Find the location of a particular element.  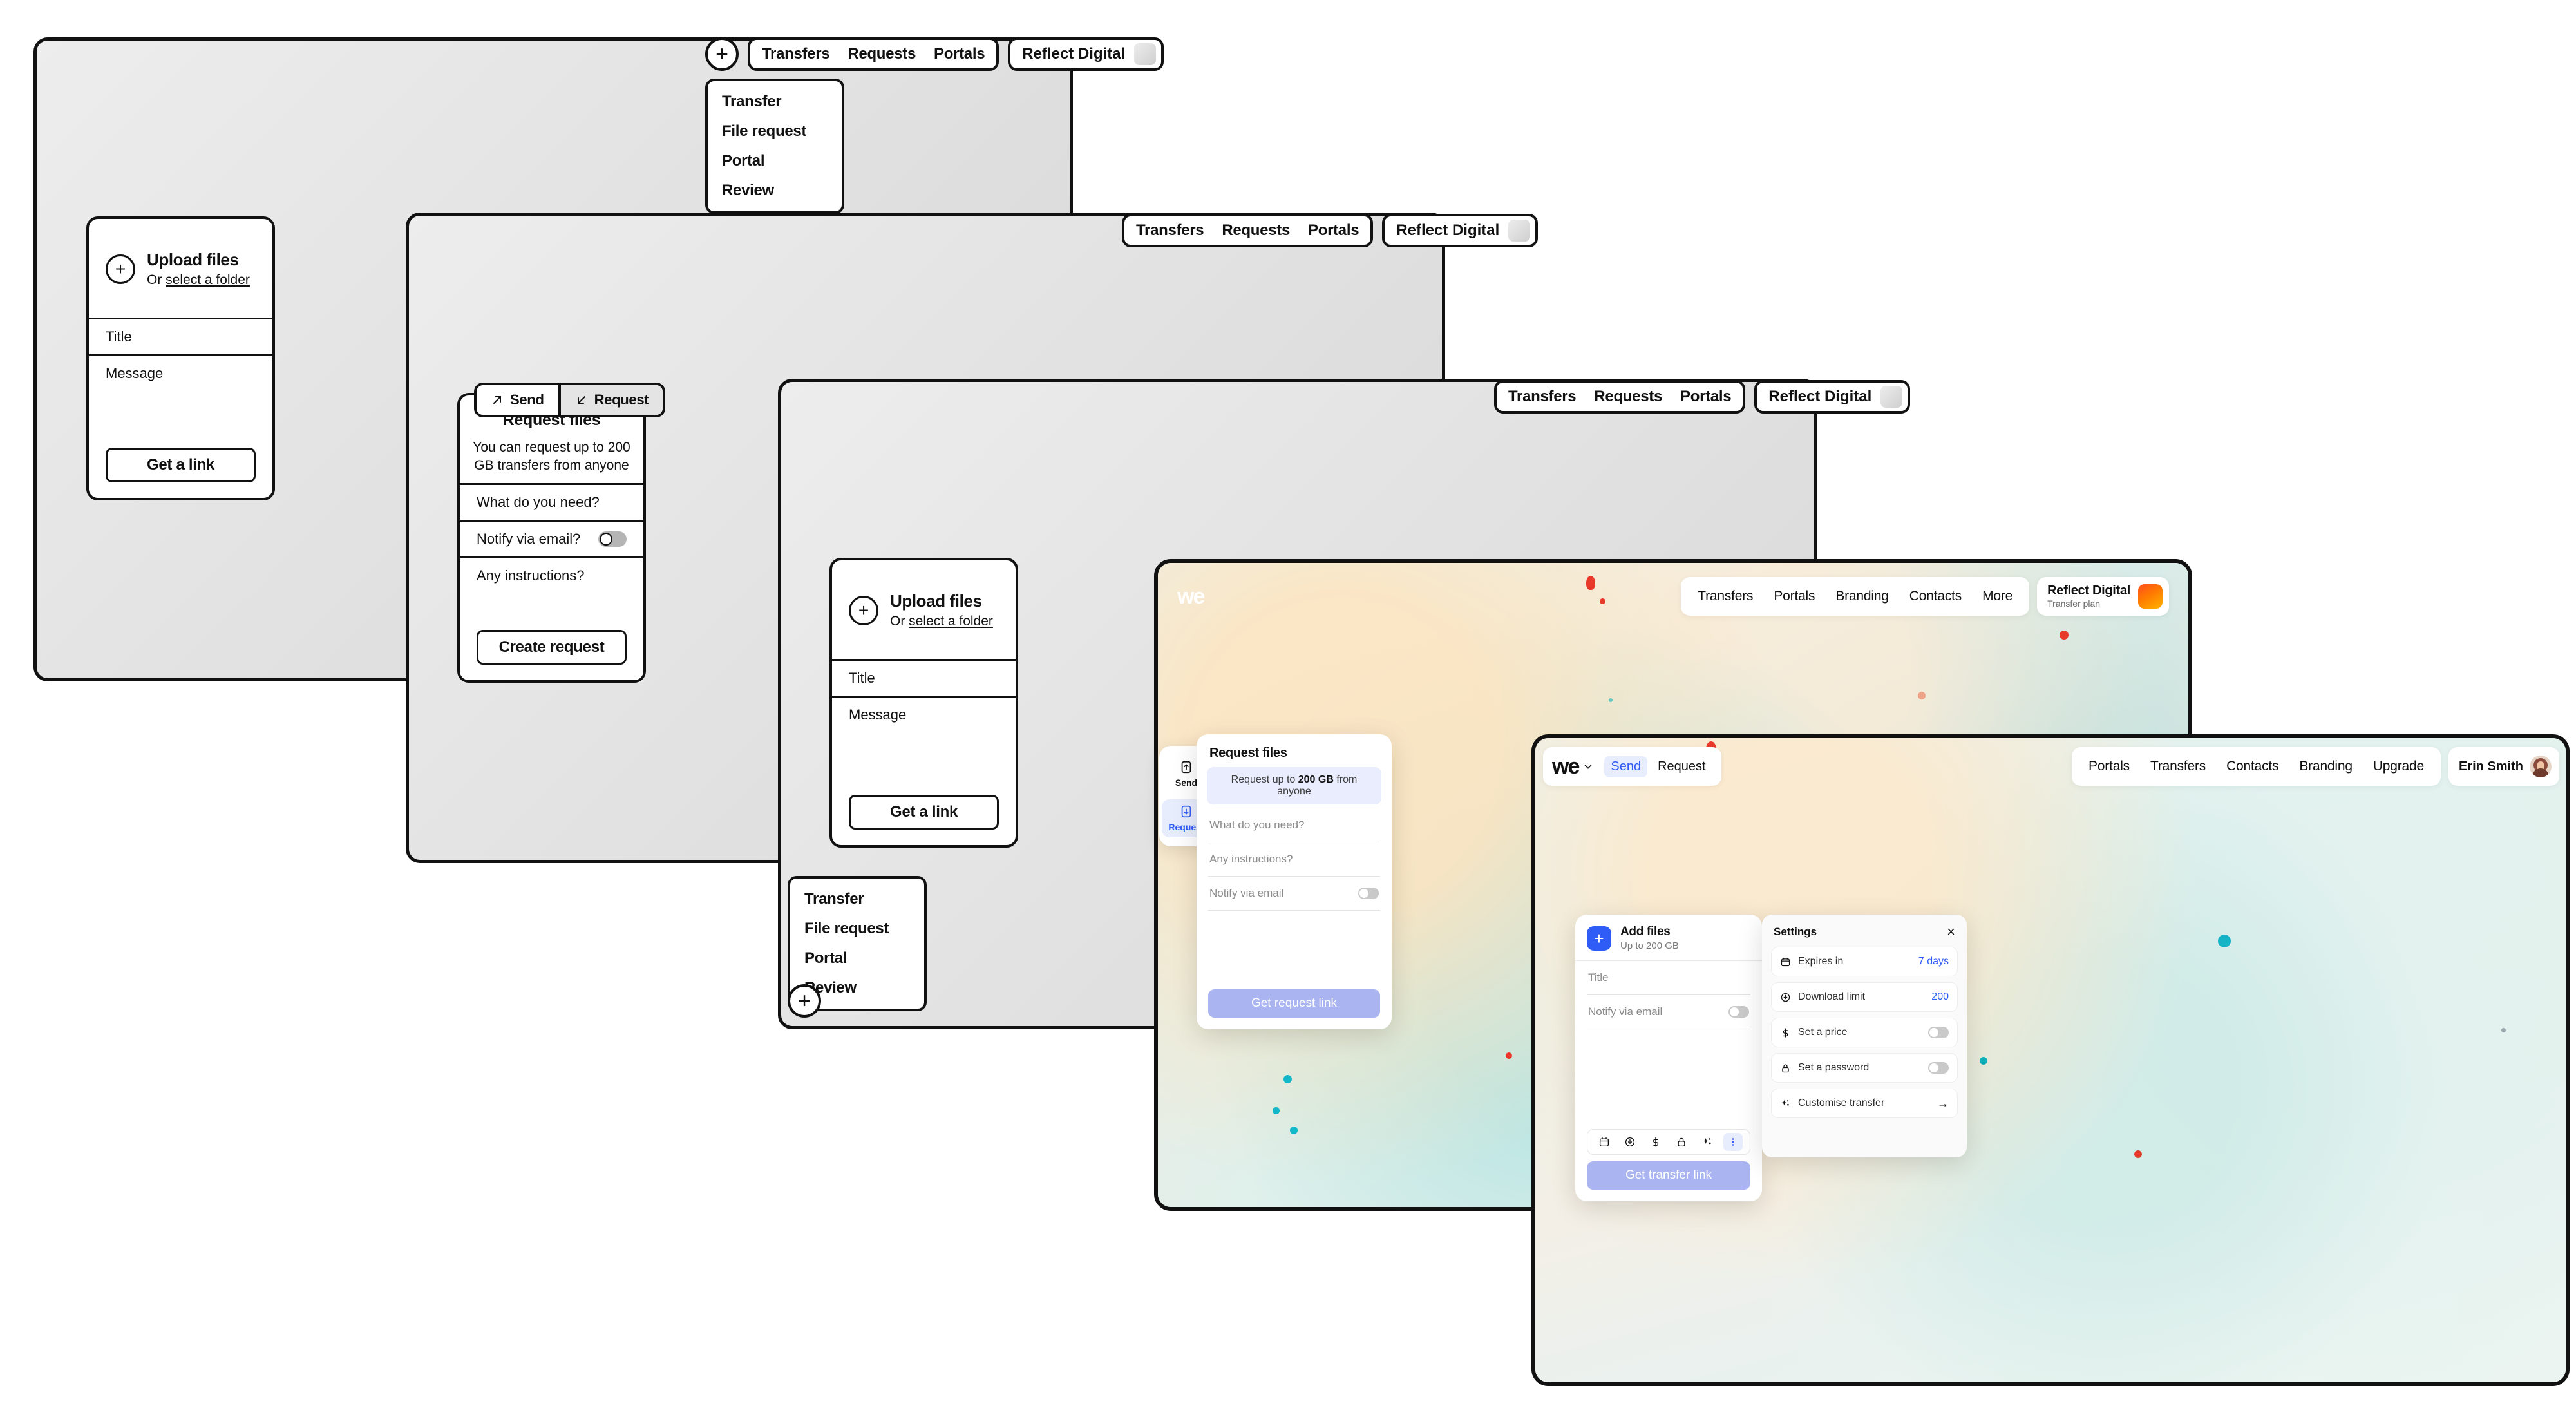

wf2-mode-tabs: Send Request is located at coordinates (570, 400).